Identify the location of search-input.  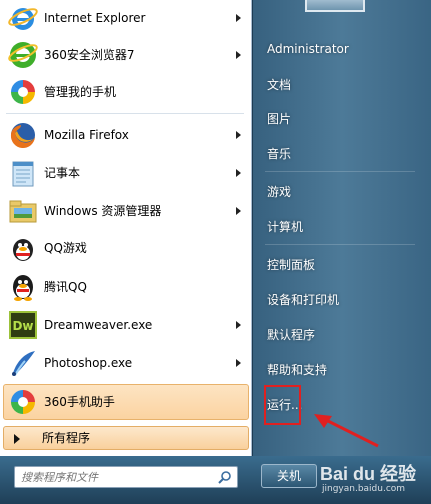
(116, 477).